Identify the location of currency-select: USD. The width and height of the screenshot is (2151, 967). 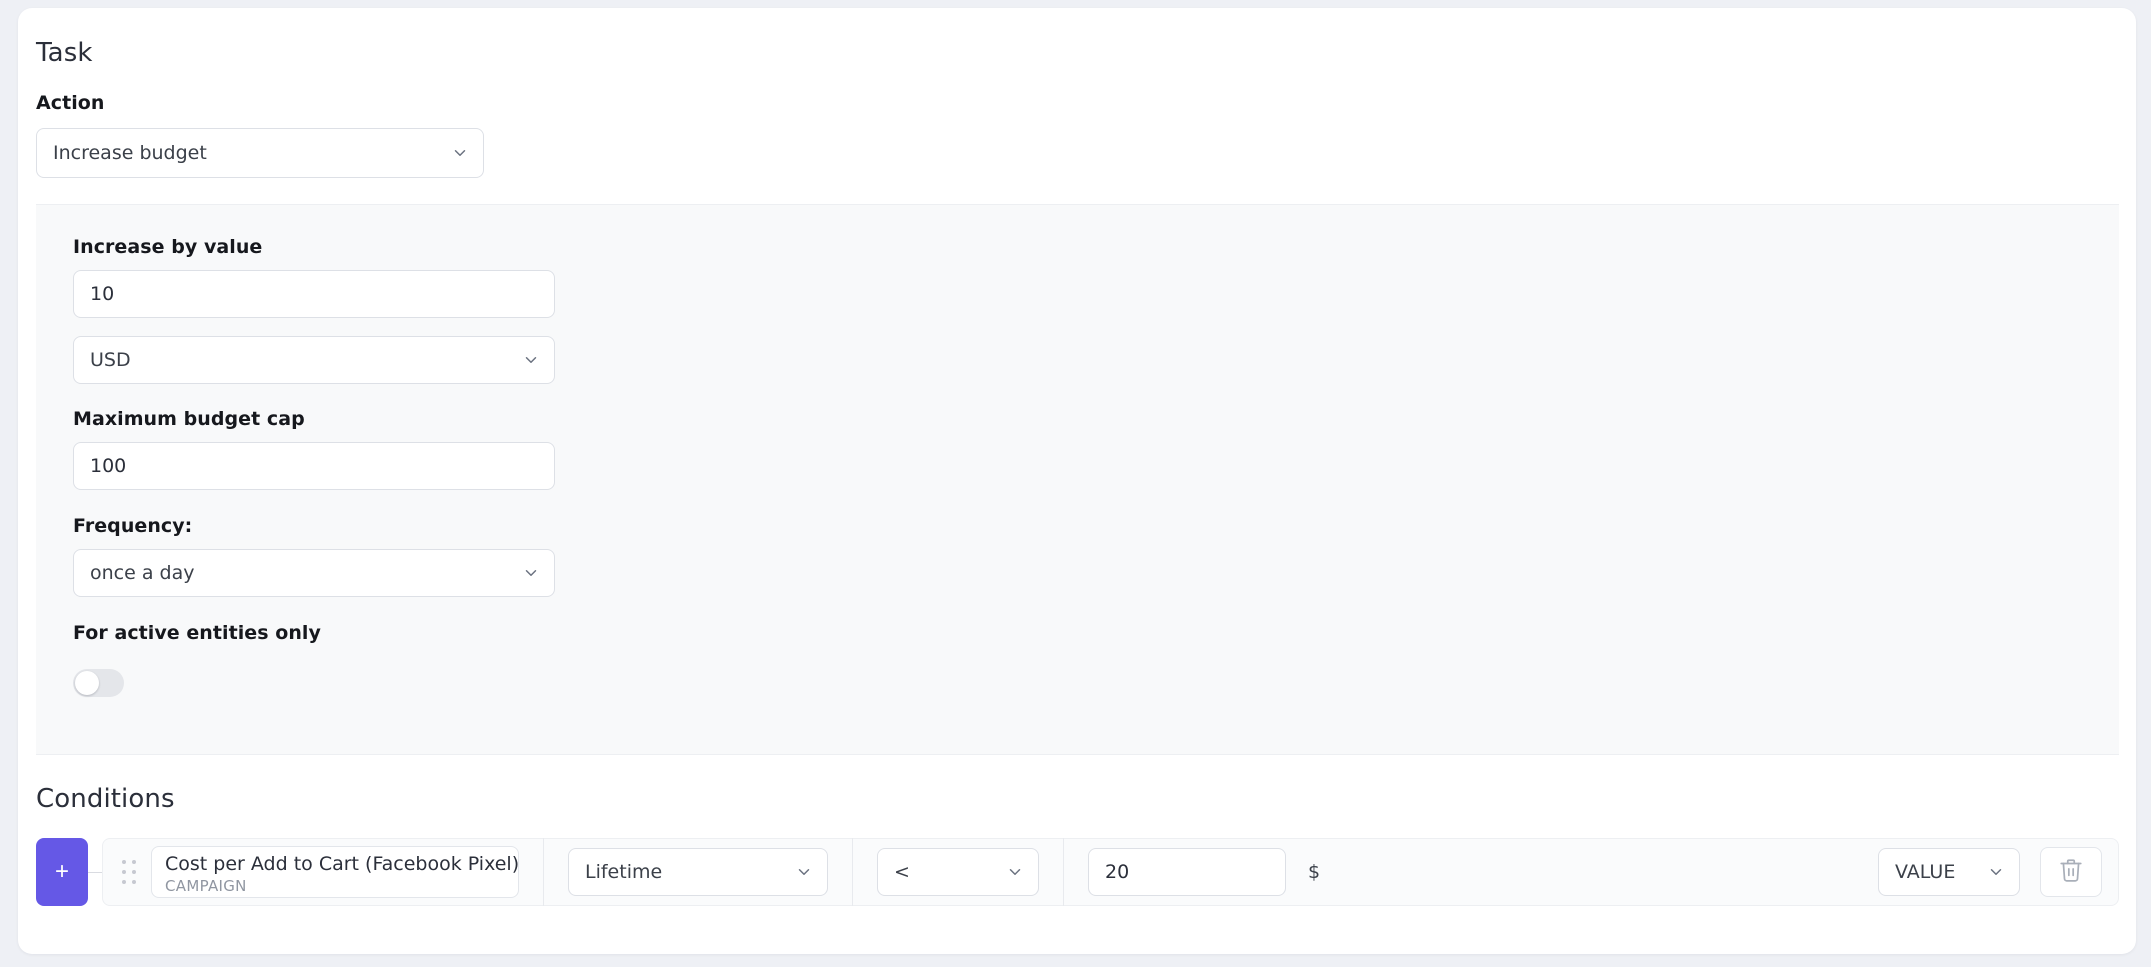
(314, 360).